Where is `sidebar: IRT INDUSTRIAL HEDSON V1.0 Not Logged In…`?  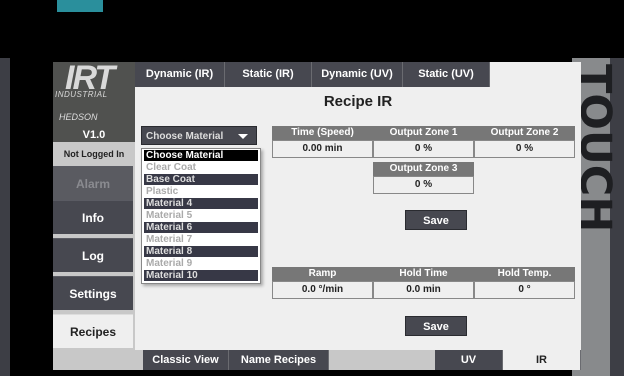
sidebar: IRT INDUSTRIAL HEDSON V1.0 Not Logged In… is located at coordinates (94, 214).